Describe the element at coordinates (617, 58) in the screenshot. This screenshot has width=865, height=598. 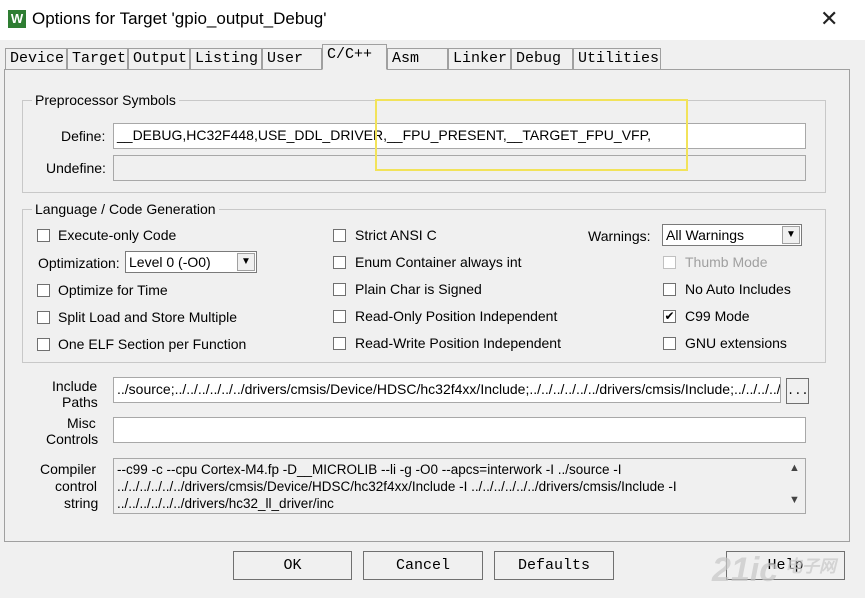
I see `tab-utilities: Utilities` at that location.